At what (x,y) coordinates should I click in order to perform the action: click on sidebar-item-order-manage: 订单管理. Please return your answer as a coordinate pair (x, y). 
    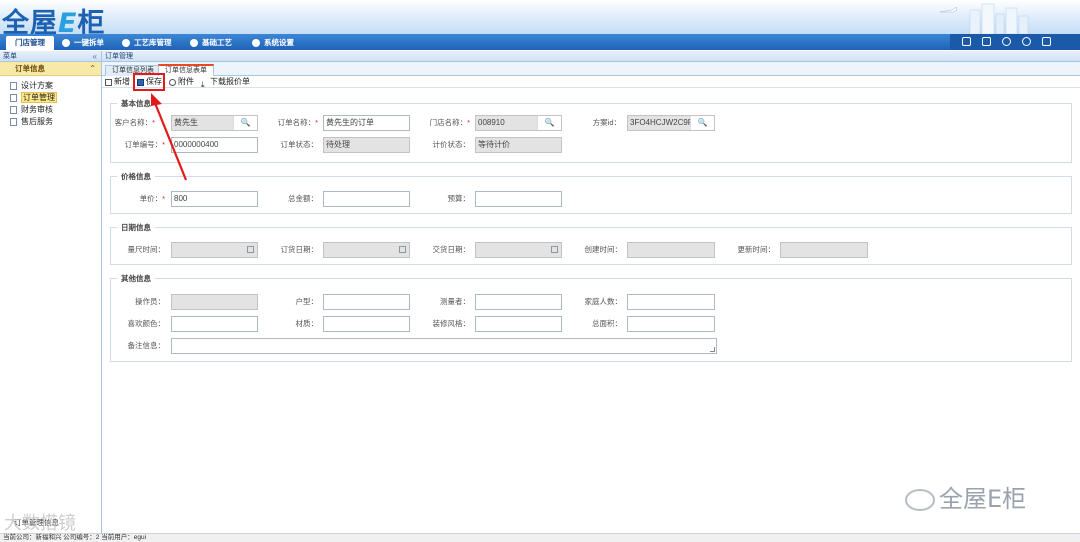
    Looking at the image, I should click on (50, 98).